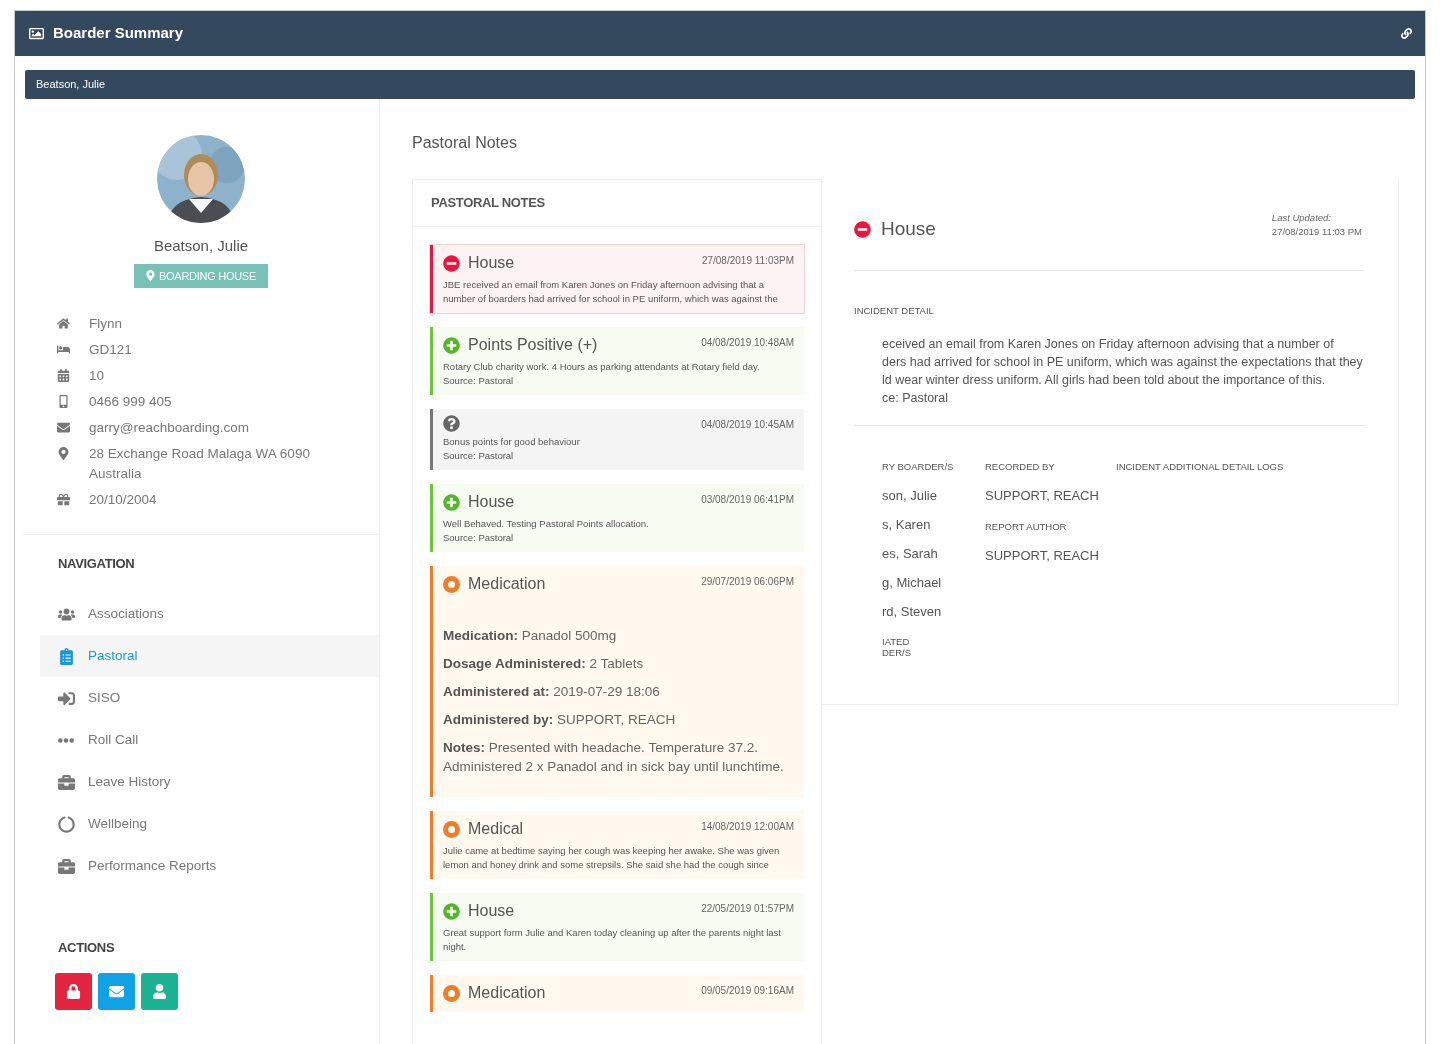  Describe the element at coordinates (896, 641) in the screenshot. I see `field-label: IATED` at that location.